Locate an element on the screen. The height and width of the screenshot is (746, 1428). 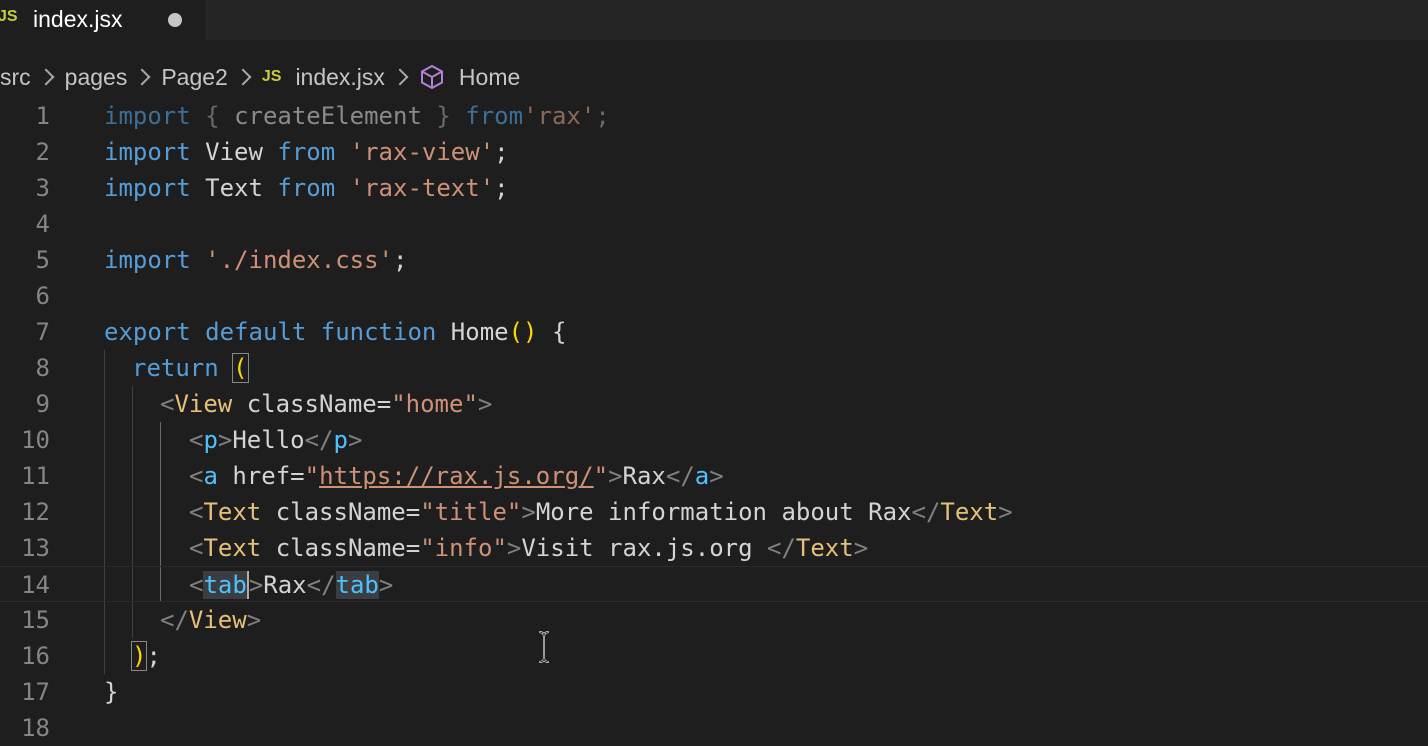
code-line: 1 import { createElement } from'rax'; is located at coordinates (714, 116).